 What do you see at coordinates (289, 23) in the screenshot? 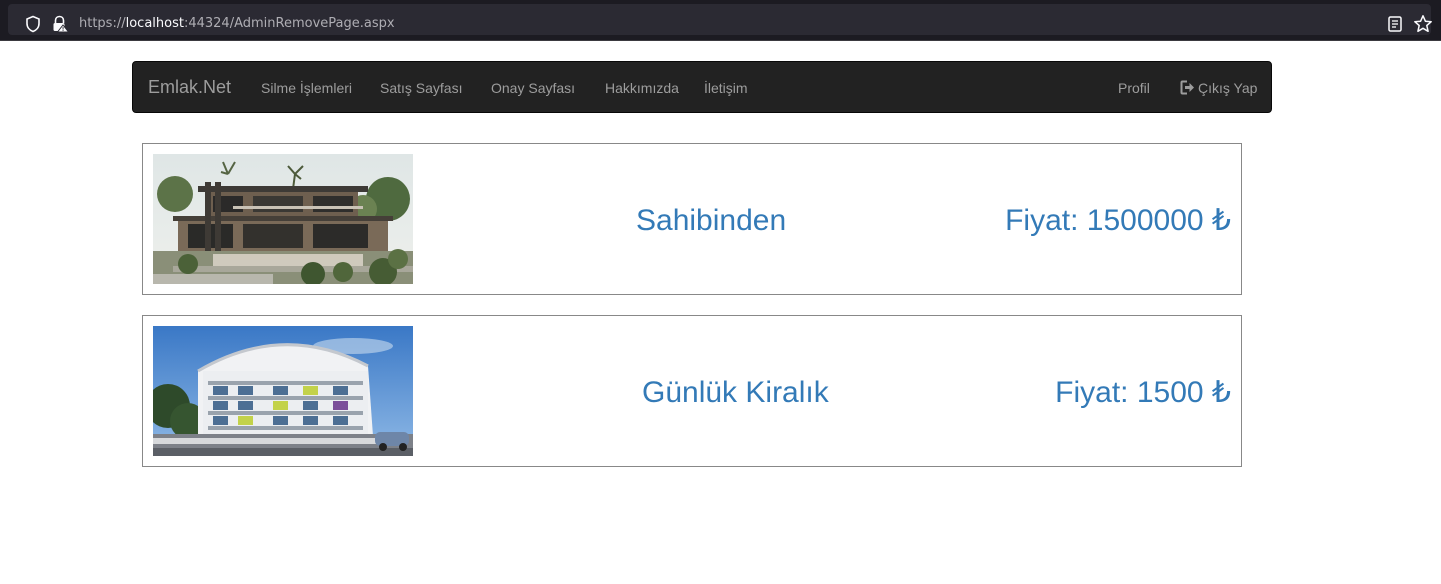
I see `url-path: :44324/AdminRemovePage.aspx` at bounding box center [289, 23].